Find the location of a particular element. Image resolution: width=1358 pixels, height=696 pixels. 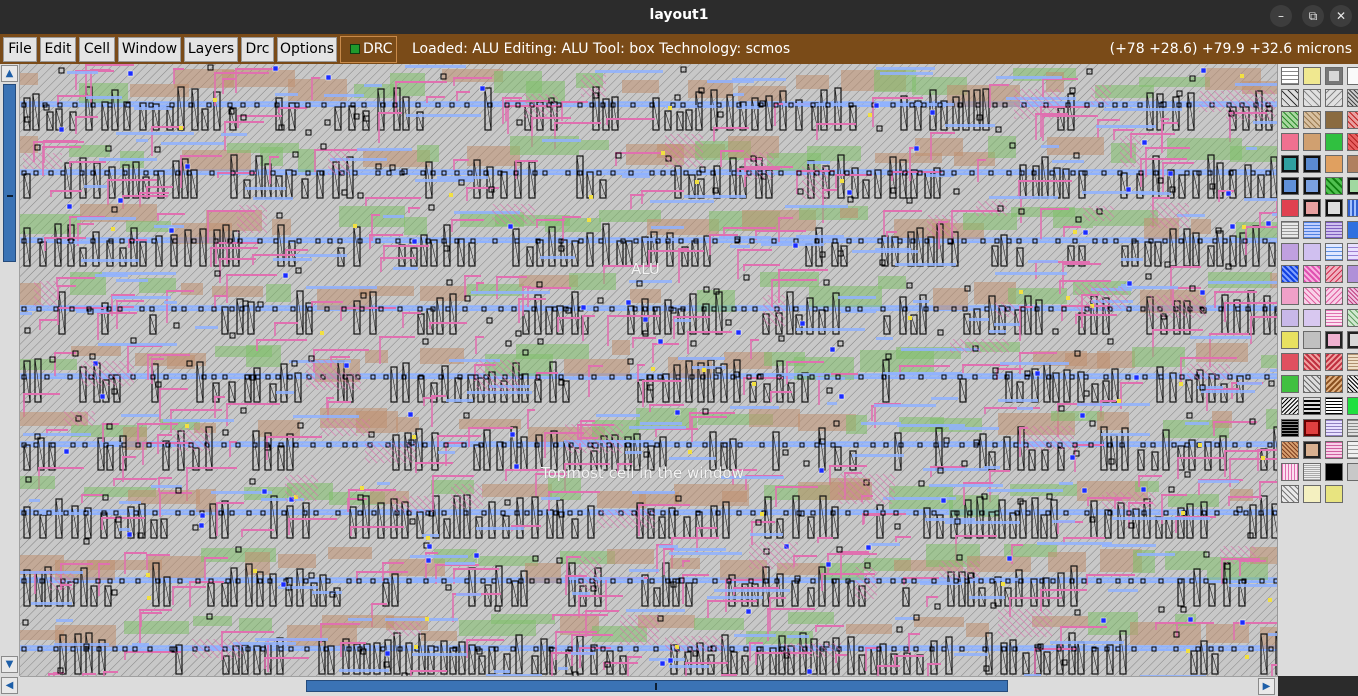

layer-swatch-lilac is located at coordinates (1290, 318).